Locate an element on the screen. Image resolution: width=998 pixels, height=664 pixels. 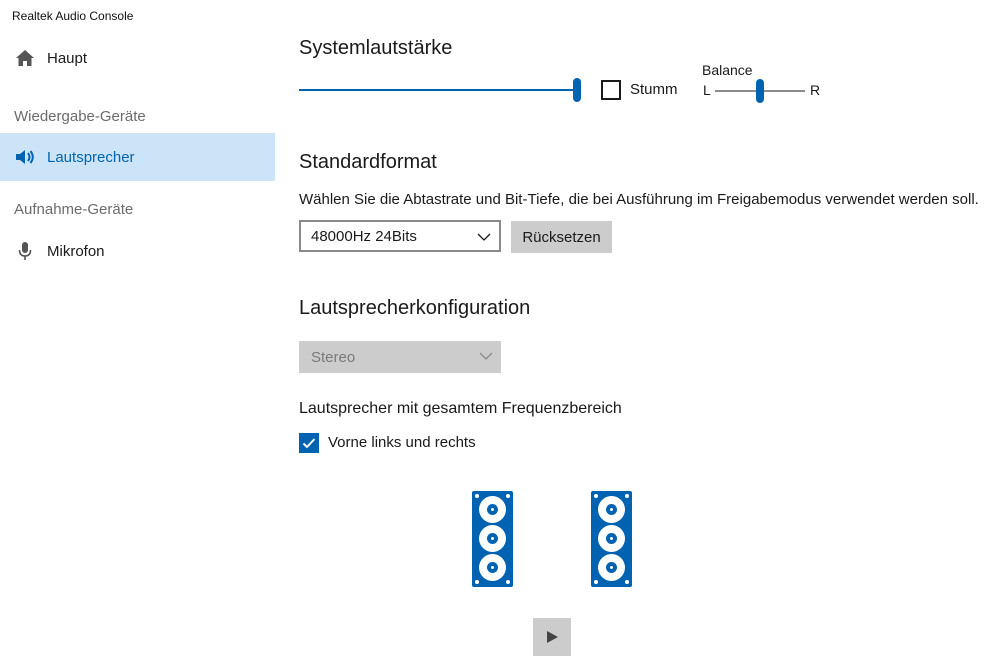
sidebar-header-recording: Aufnahme-Geräte is located at coordinates (74, 209).